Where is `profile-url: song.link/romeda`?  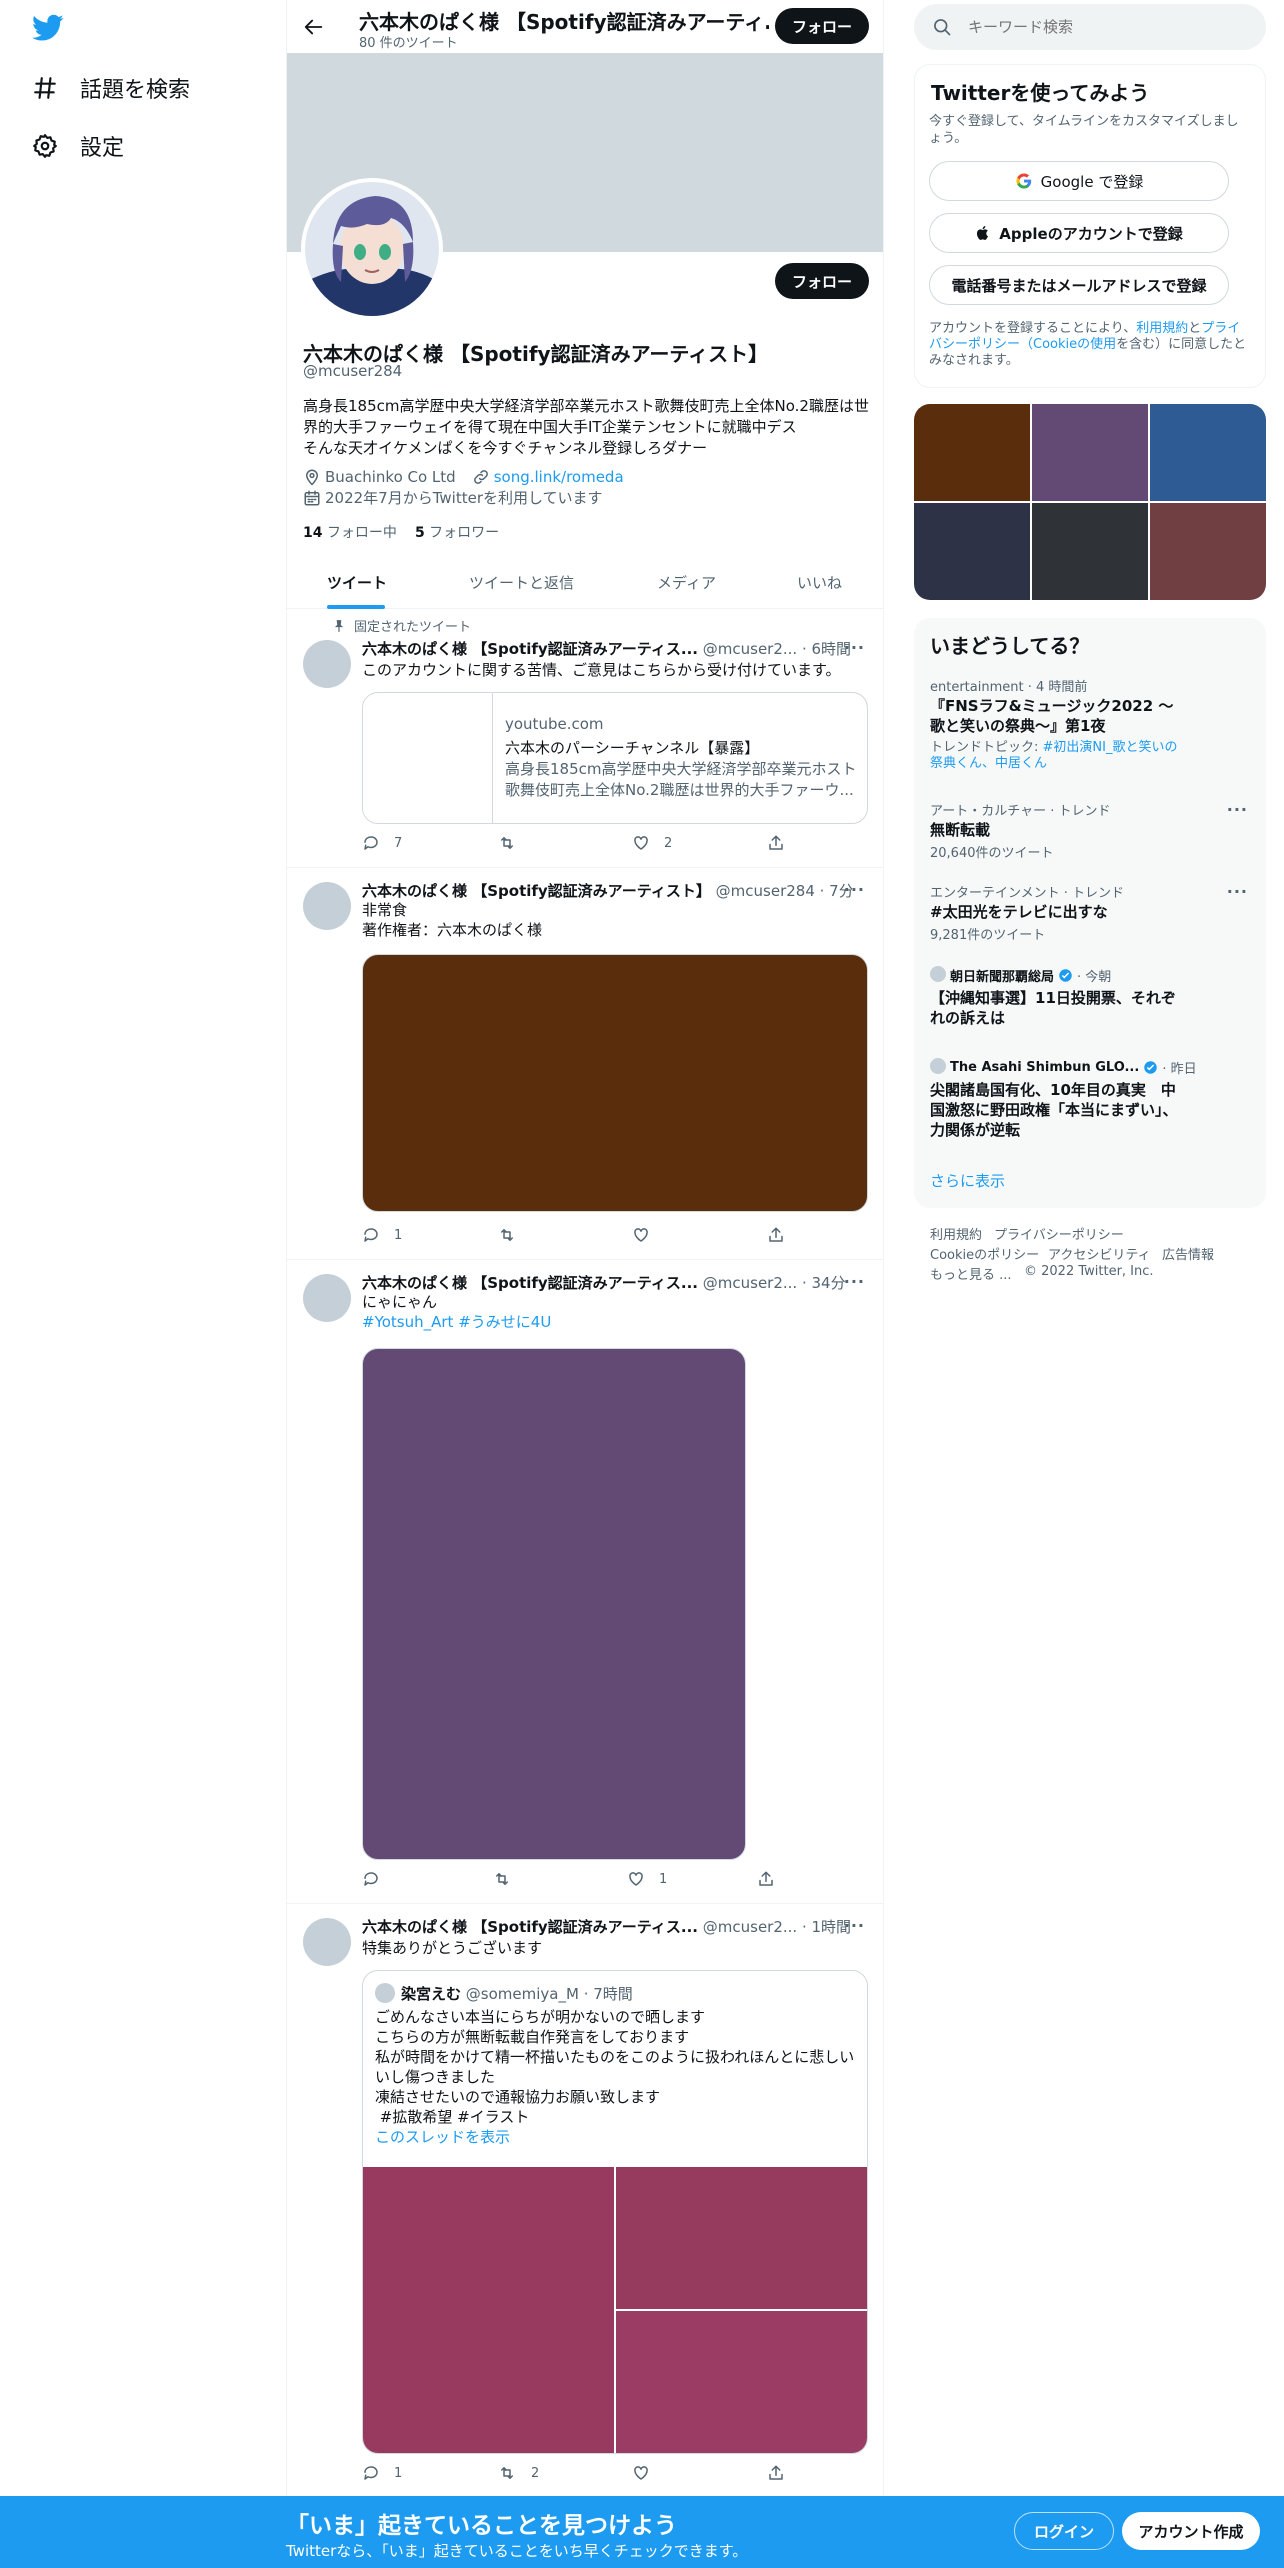 profile-url: song.link/romeda is located at coordinates (559, 477).